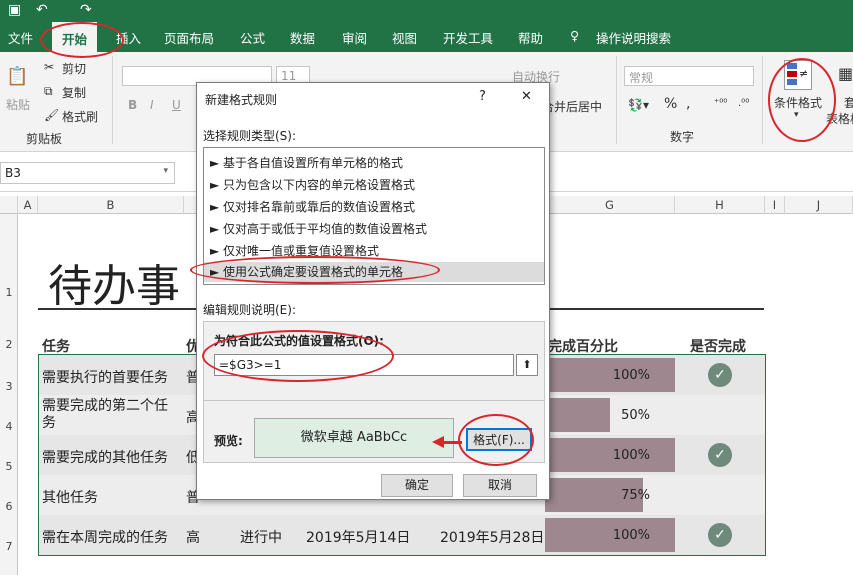 The width and height of the screenshot is (853, 575). I want to click on help-button: ?, so click(482, 96).